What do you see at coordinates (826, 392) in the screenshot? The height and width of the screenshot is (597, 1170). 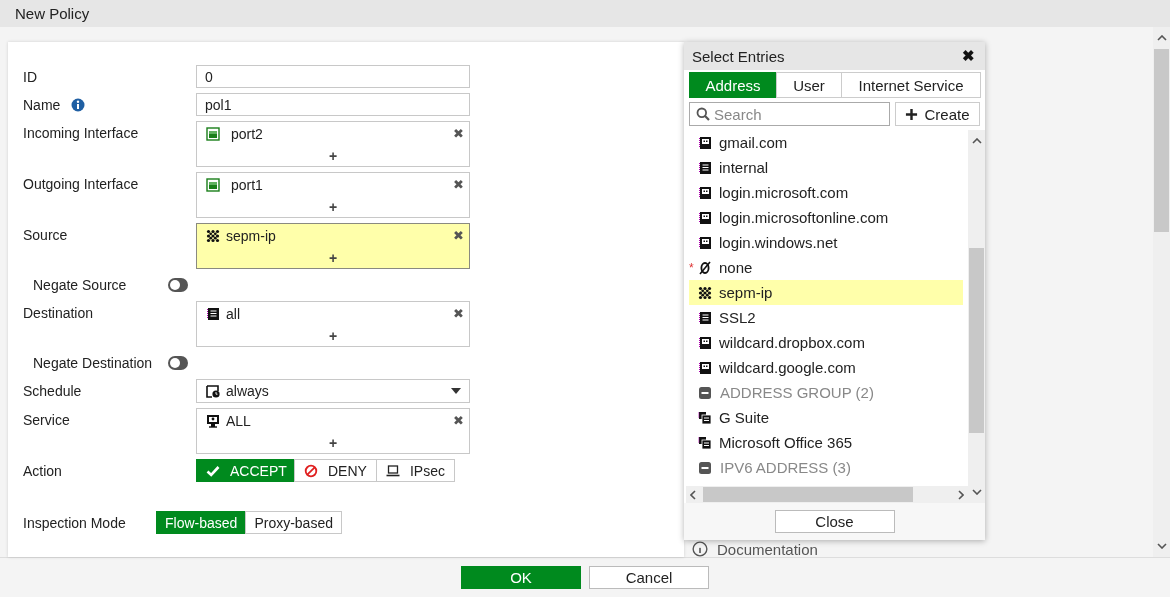 I see `group-header: ADDRESS GROUP (2)` at bounding box center [826, 392].